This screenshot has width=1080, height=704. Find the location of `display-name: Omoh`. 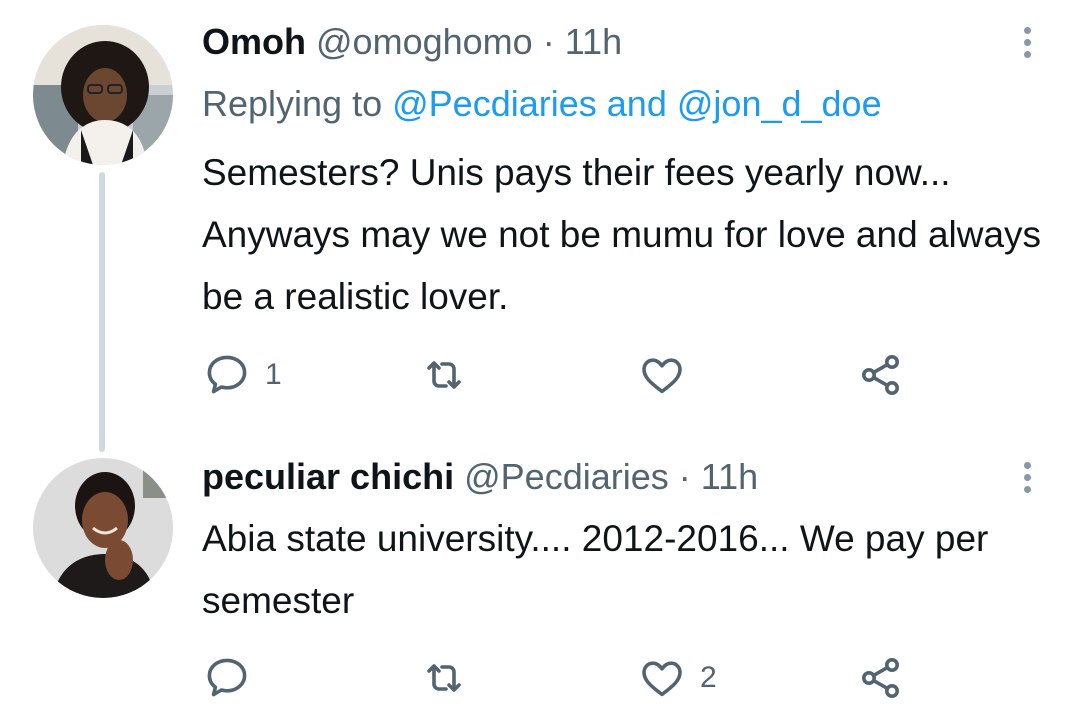

display-name: Omoh is located at coordinates (254, 41).